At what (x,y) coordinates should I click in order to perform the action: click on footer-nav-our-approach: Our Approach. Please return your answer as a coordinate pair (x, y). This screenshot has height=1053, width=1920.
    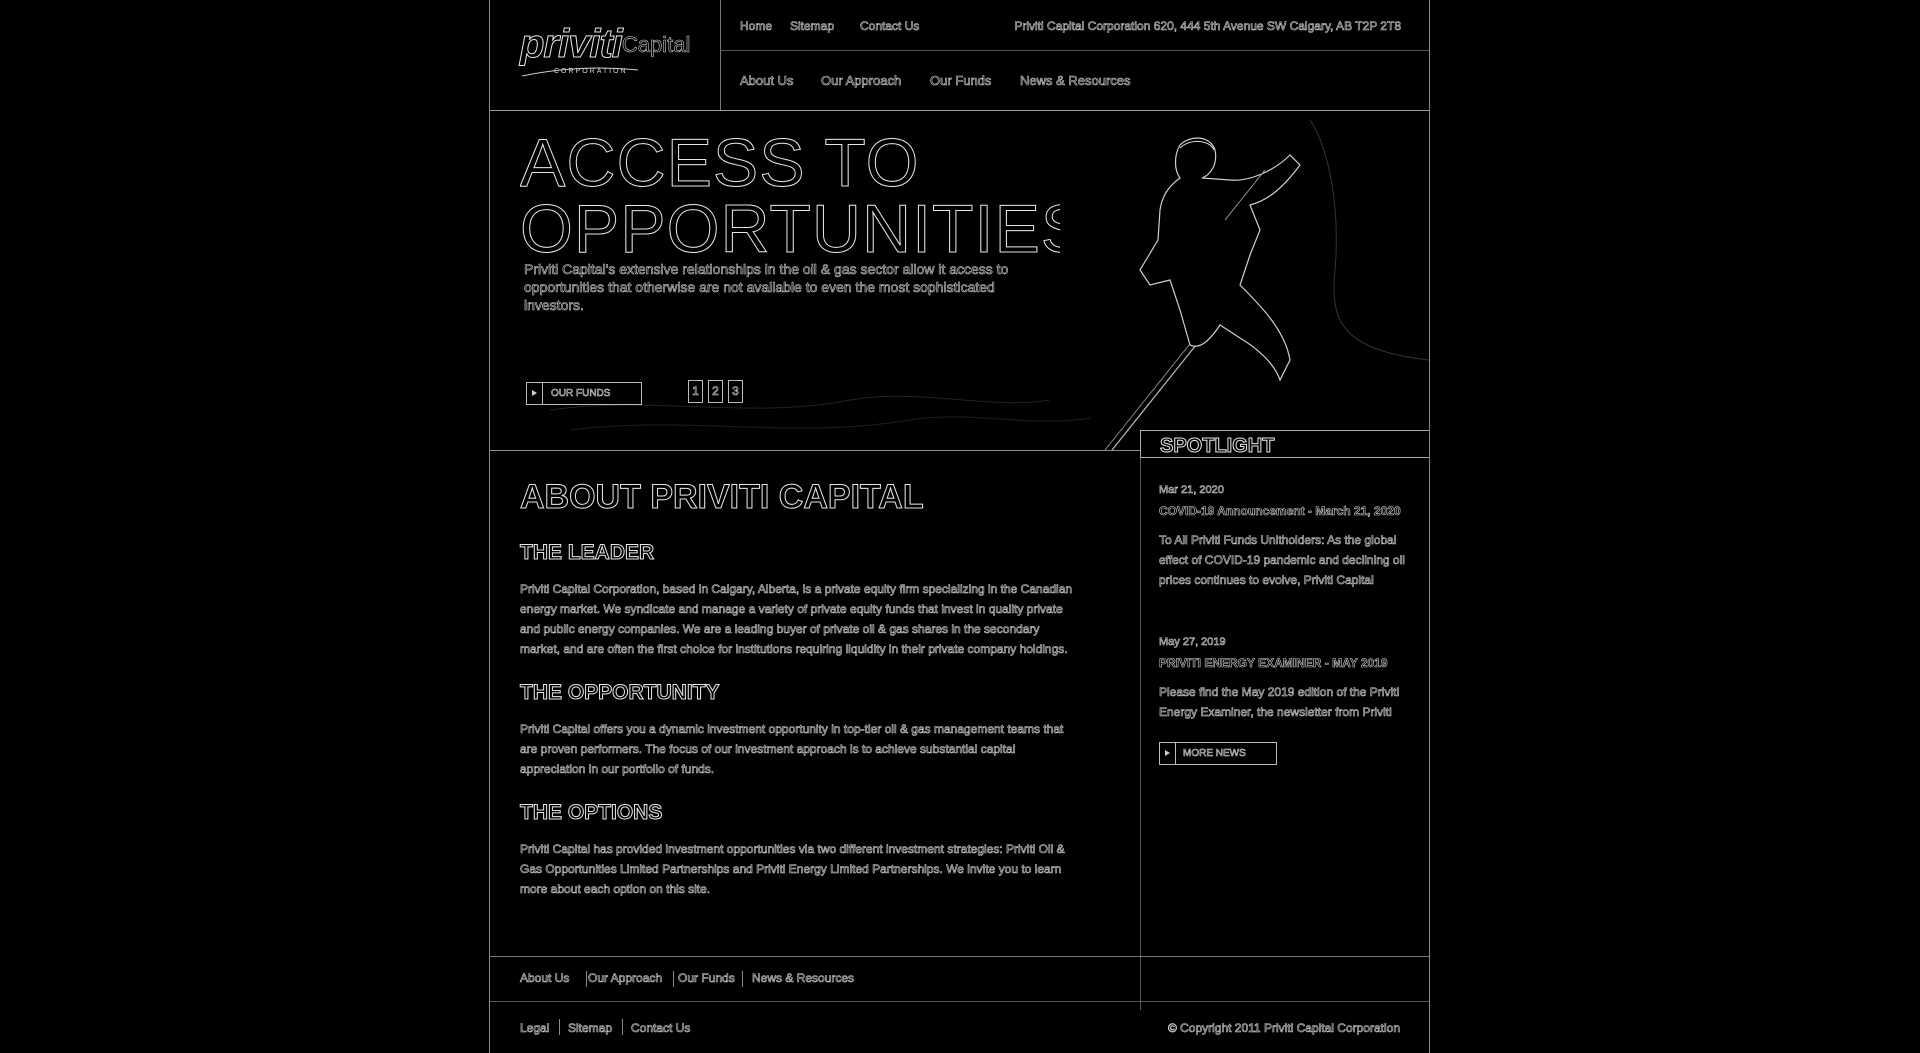
    Looking at the image, I should click on (625, 978).